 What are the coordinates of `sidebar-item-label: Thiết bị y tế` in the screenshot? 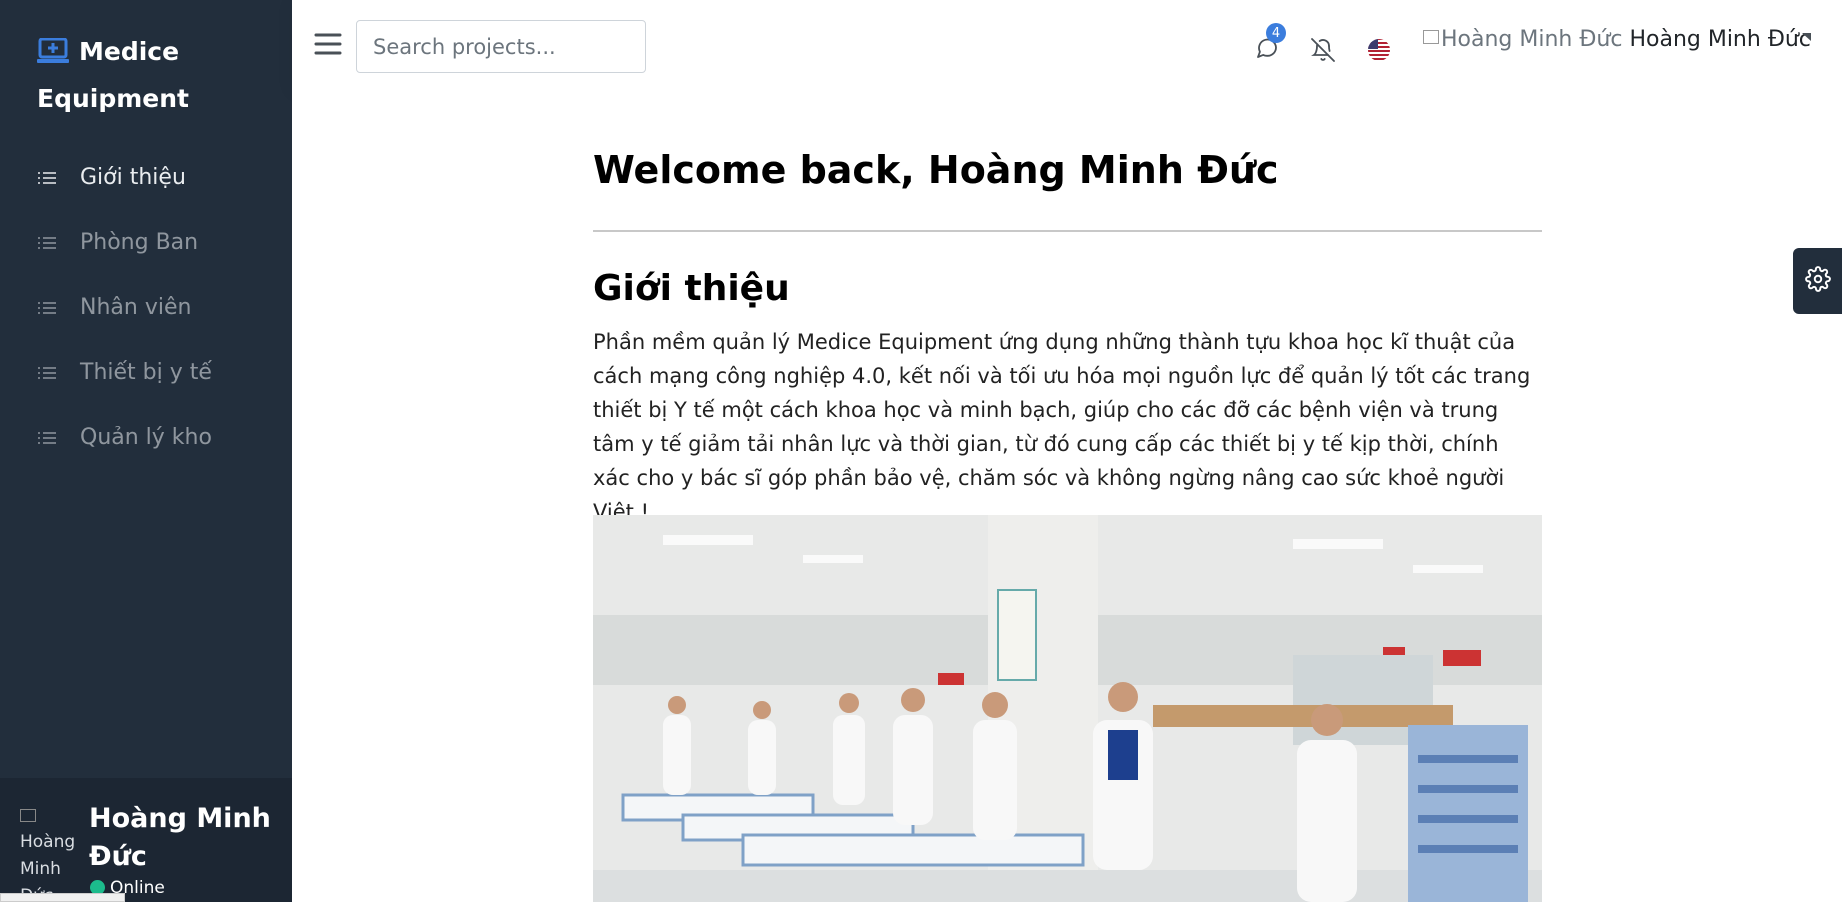 It's located at (146, 372).